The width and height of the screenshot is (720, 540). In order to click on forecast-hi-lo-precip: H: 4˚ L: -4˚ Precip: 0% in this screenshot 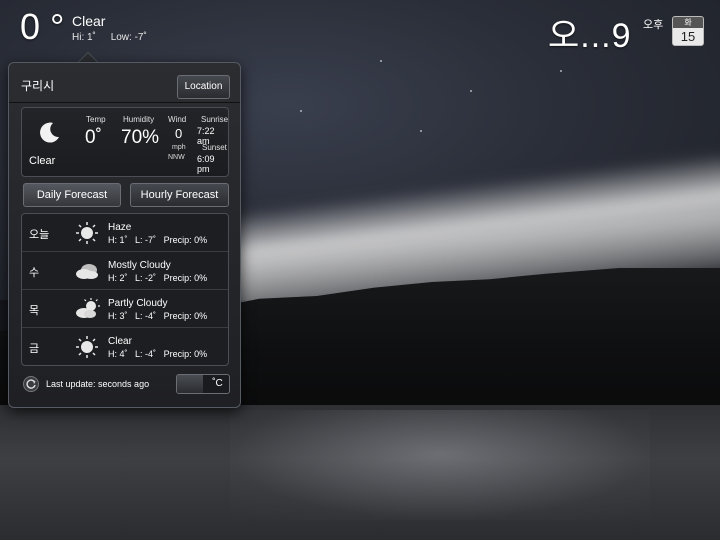, I will do `click(160, 354)`.